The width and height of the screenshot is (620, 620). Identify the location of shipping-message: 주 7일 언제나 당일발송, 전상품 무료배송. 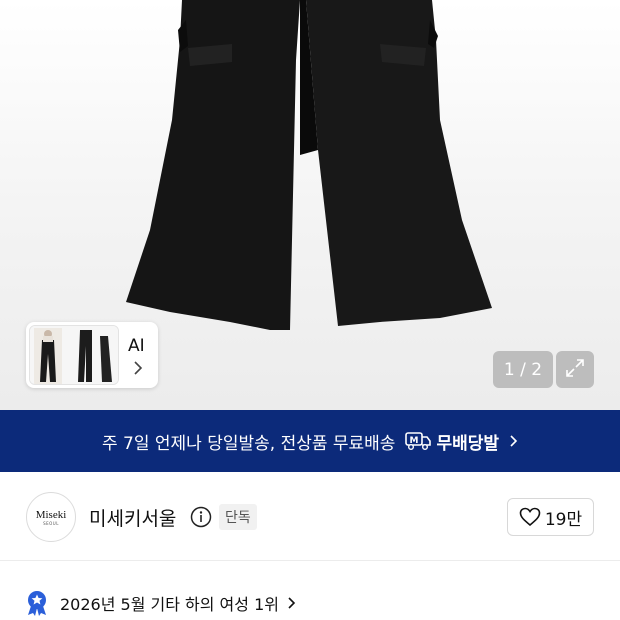
(248, 443).